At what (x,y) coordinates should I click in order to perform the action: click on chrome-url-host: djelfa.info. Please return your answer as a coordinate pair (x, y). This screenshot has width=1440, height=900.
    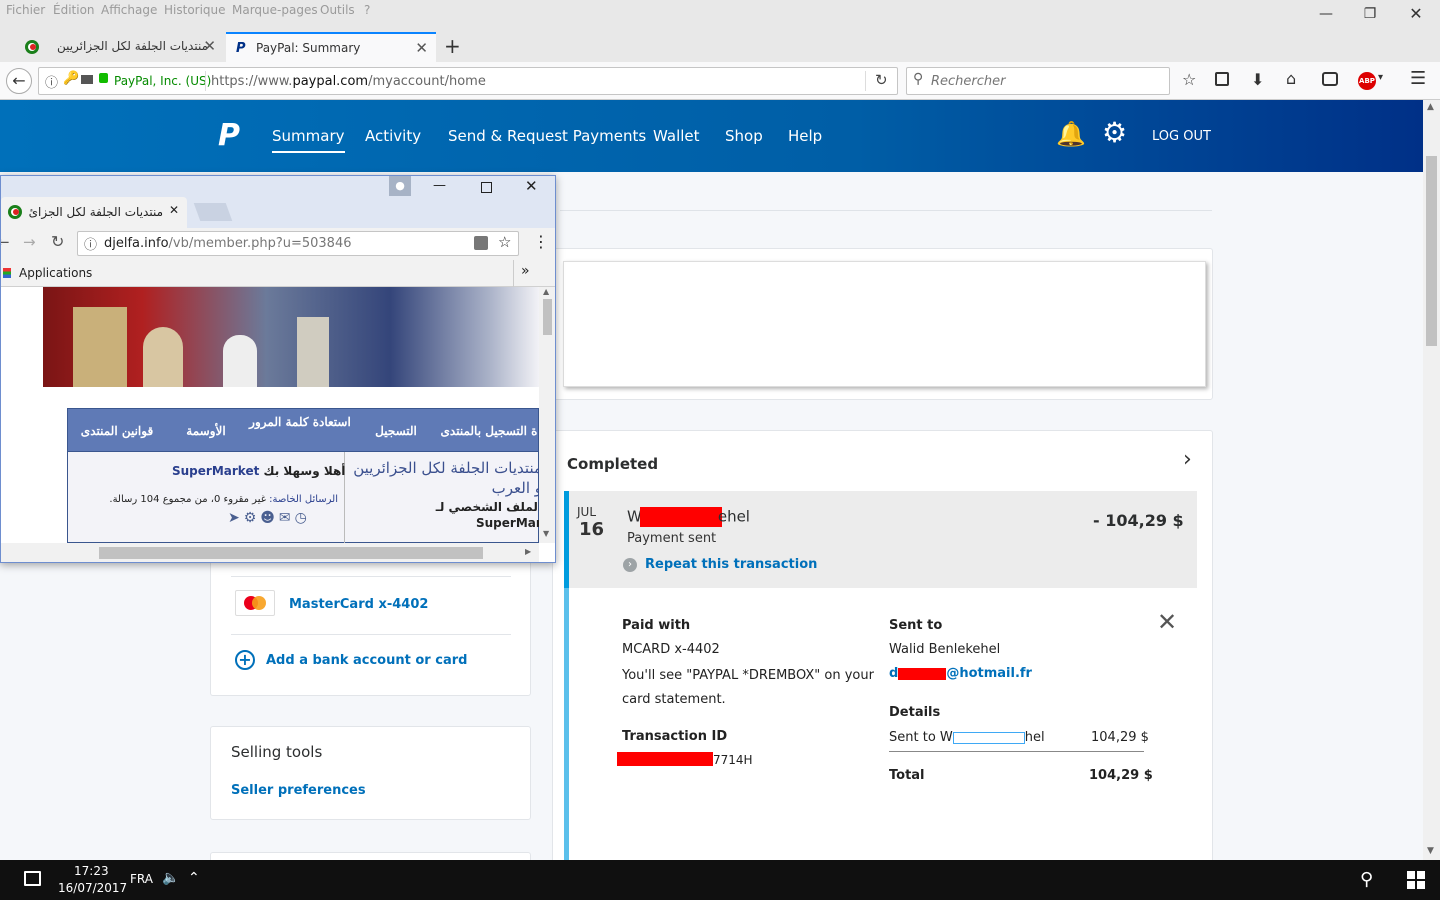
    Looking at the image, I should click on (136, 243).